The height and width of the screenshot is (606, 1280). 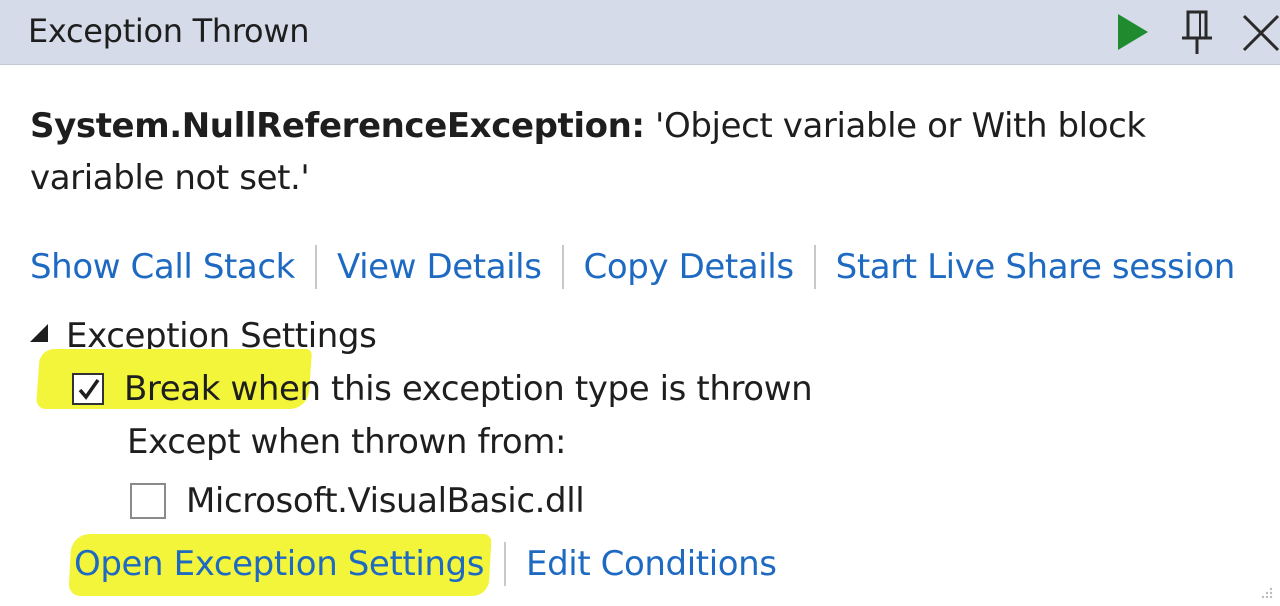 I want to click on edit-conditions-link: Edit Conditions, so click(x=651, y=564).